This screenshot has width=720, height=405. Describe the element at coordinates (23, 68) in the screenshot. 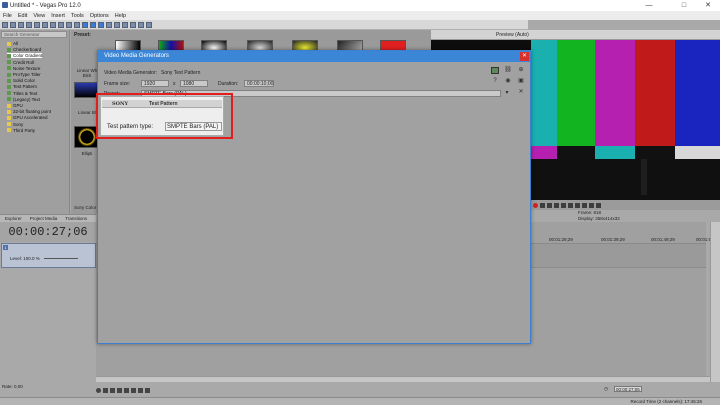

I see `tree-item: Noise Texture` at that location.